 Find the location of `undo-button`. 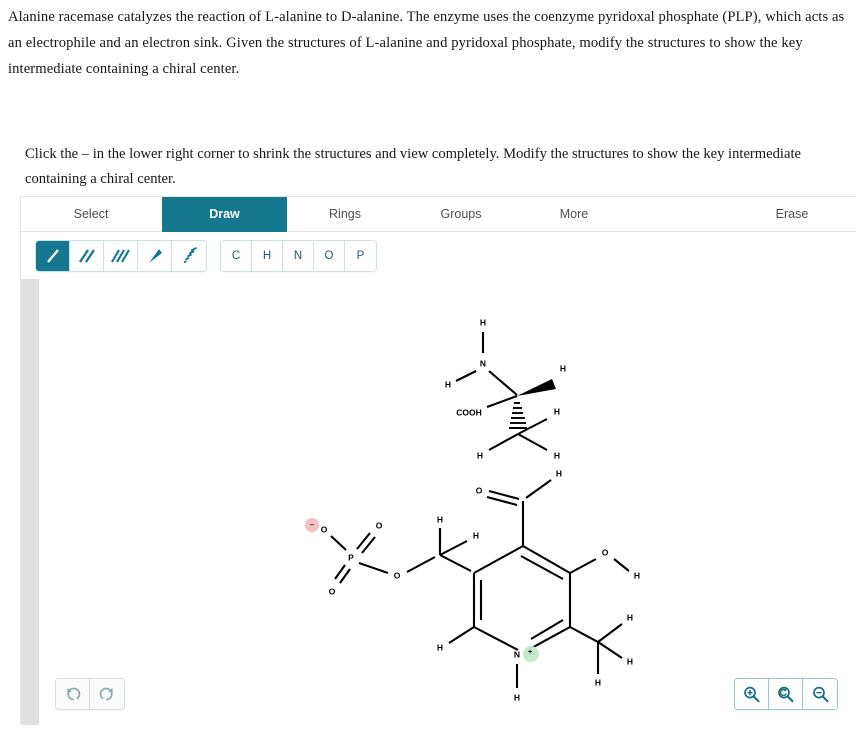

undo-button is located at coordinates (73, 694).